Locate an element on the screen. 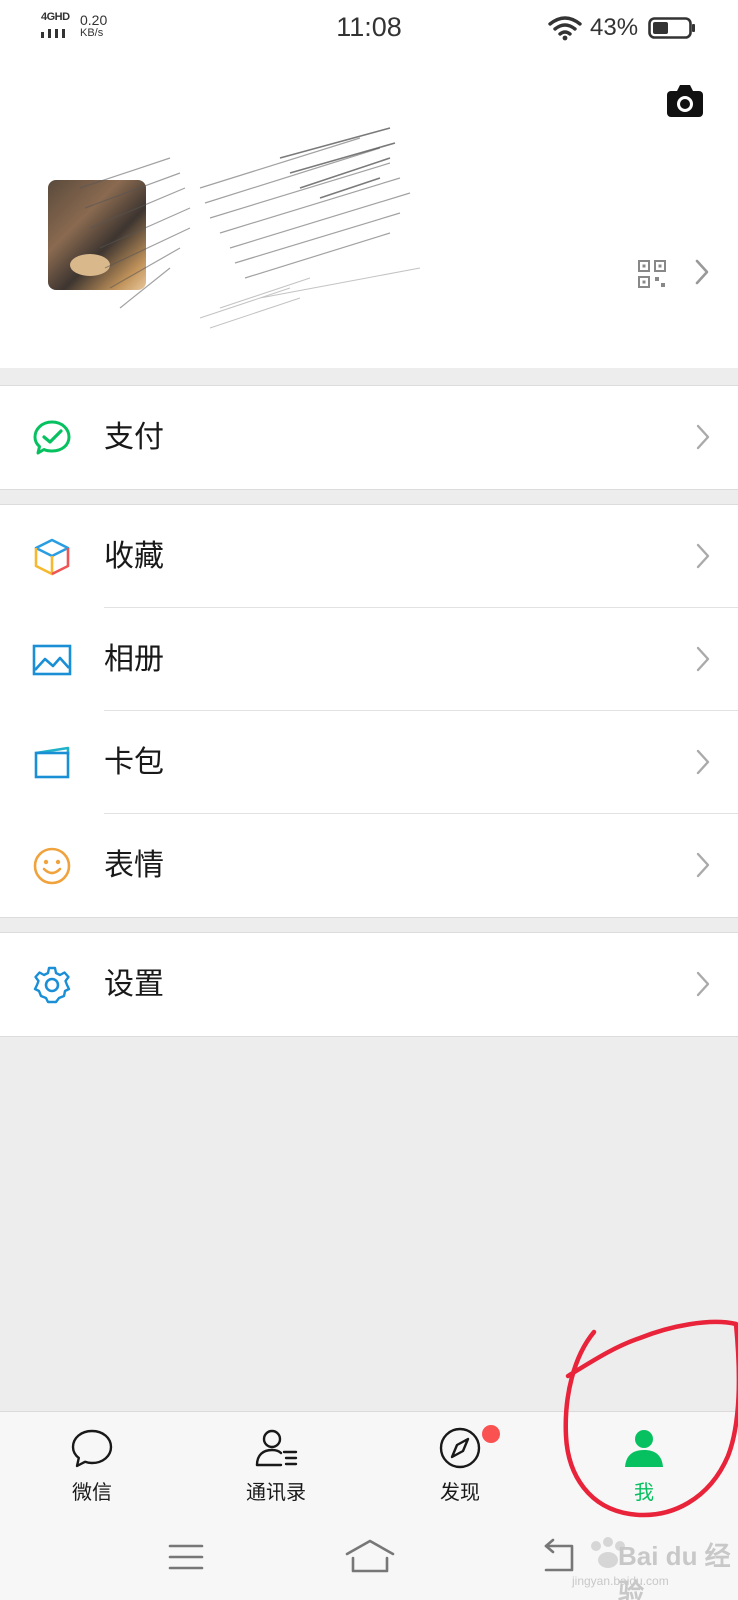  tab-bar: 微信 通讯录 发现 我 is located at coordinates (369, 1464).